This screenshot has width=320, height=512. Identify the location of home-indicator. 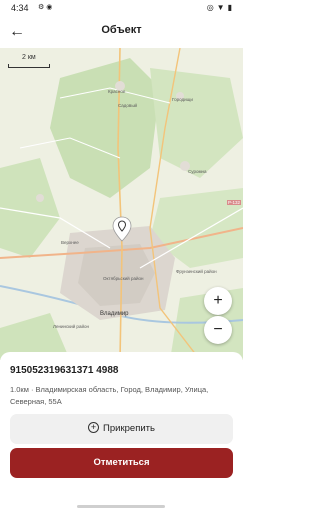
(121, 506).